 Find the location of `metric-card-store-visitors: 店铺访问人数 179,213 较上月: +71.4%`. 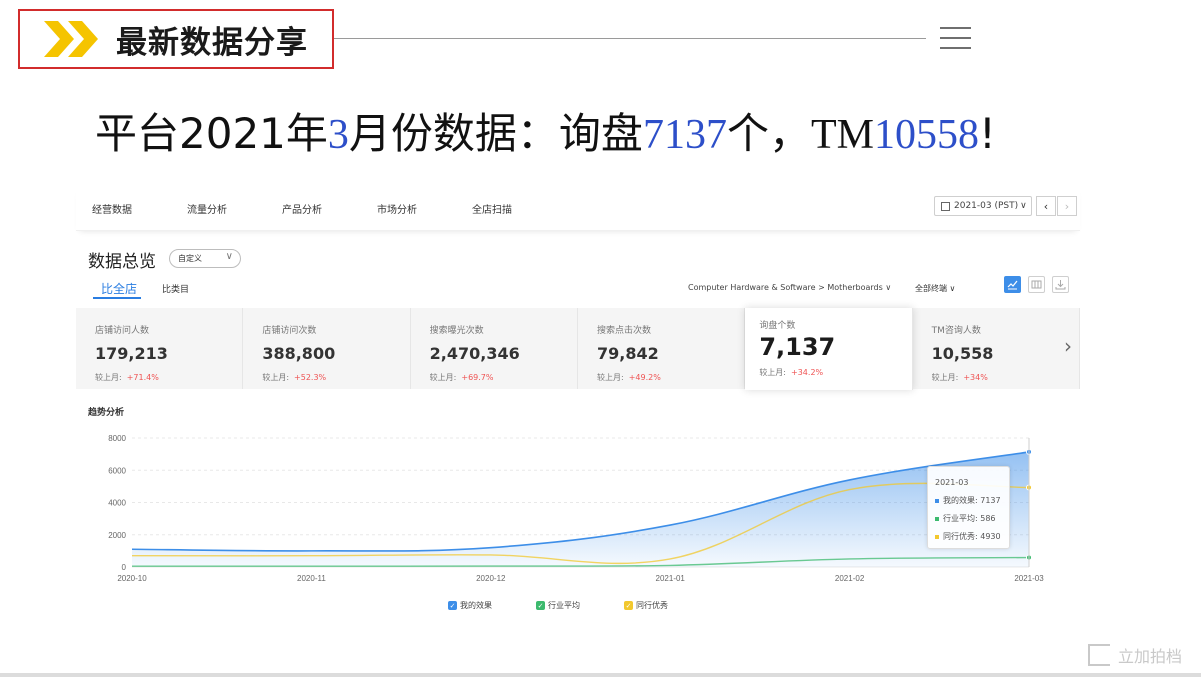

metric-card-store-visitors: 店铺访问人数 179,213 较上月: +71.4% is located at coordinates (160, 348).